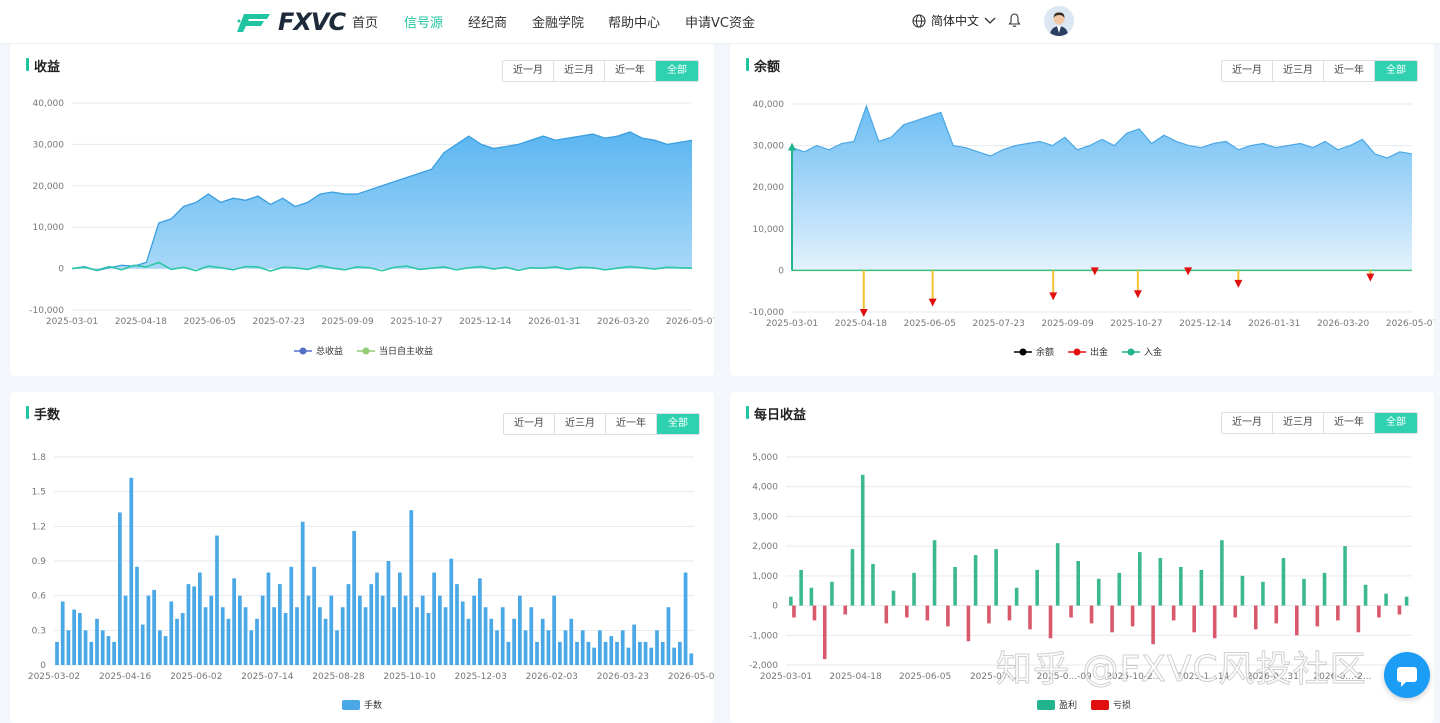 The width and height of the screenshot is (1440, 723). I want to click on language-selector: 简体中文, so click(954, 20).